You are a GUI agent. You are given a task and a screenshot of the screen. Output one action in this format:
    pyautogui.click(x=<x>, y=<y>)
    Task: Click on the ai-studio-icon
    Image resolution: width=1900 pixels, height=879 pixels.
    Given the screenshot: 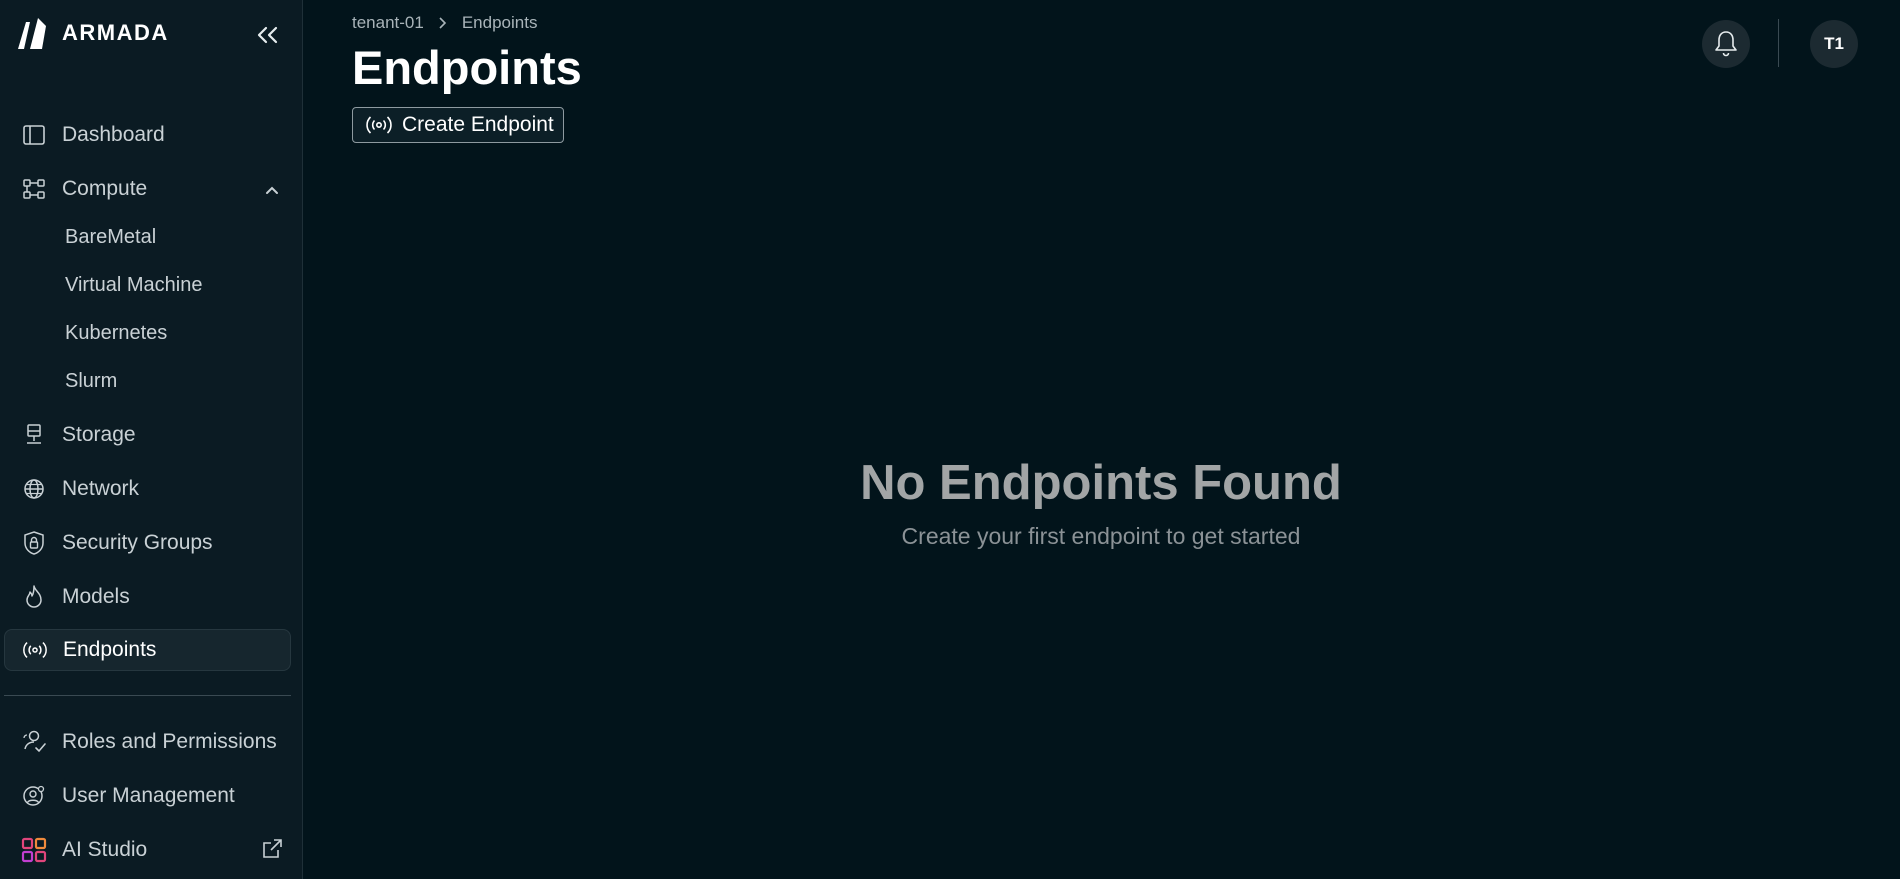 What is the action you would take?
    pyautogui.click(x=34, y=850)
    